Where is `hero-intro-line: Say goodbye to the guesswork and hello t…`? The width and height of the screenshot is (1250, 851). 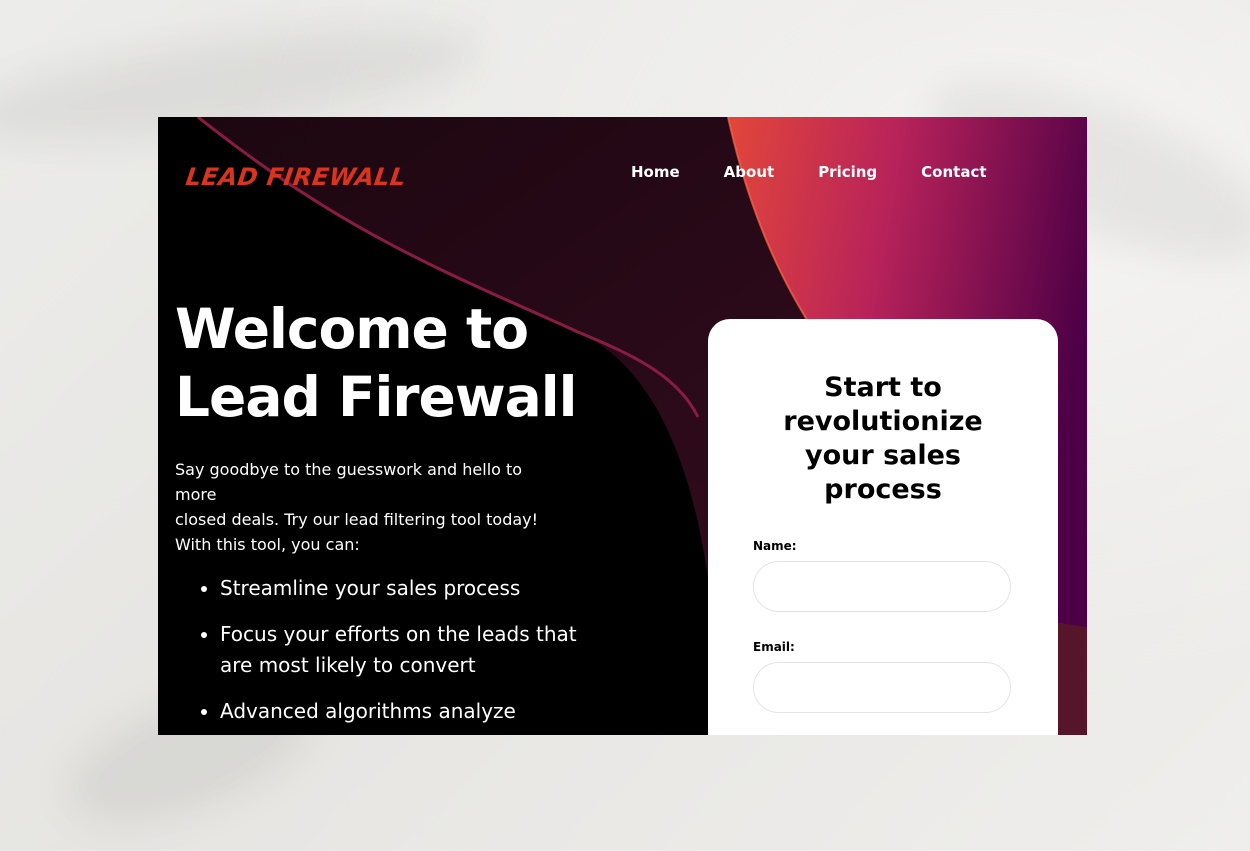
hero-intro-line: Say goodbye to the guesswork and hello t… is located at coordinates (349, 482).